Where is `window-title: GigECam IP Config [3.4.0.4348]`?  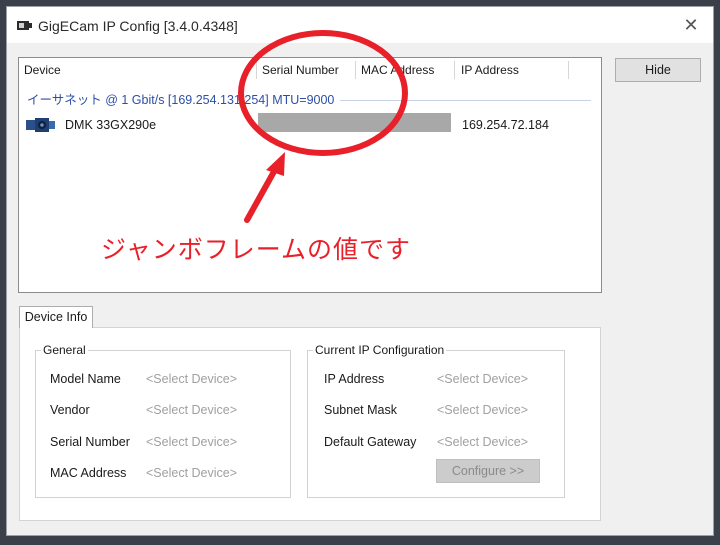
window-title: GigECam IP Config [3.4.0.4348] is located at coordinates (138, 26).